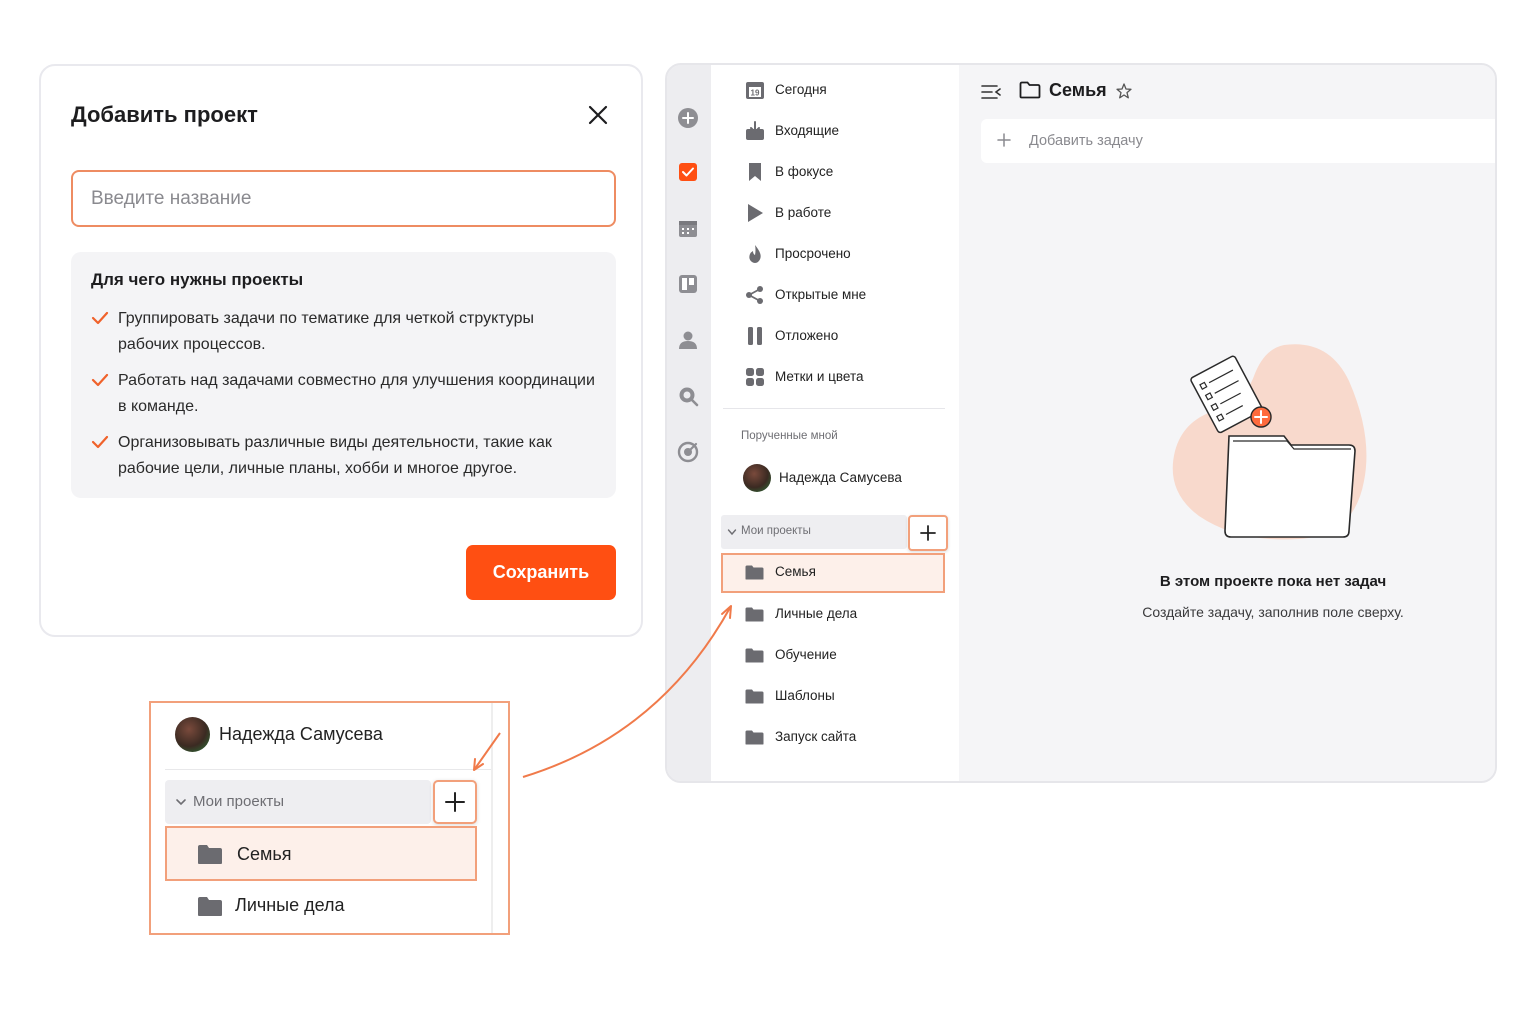  Describe the element at coordinates (821, 294) in the screenshot. I see `sidebar-item-label: Открытые мне` at that location.